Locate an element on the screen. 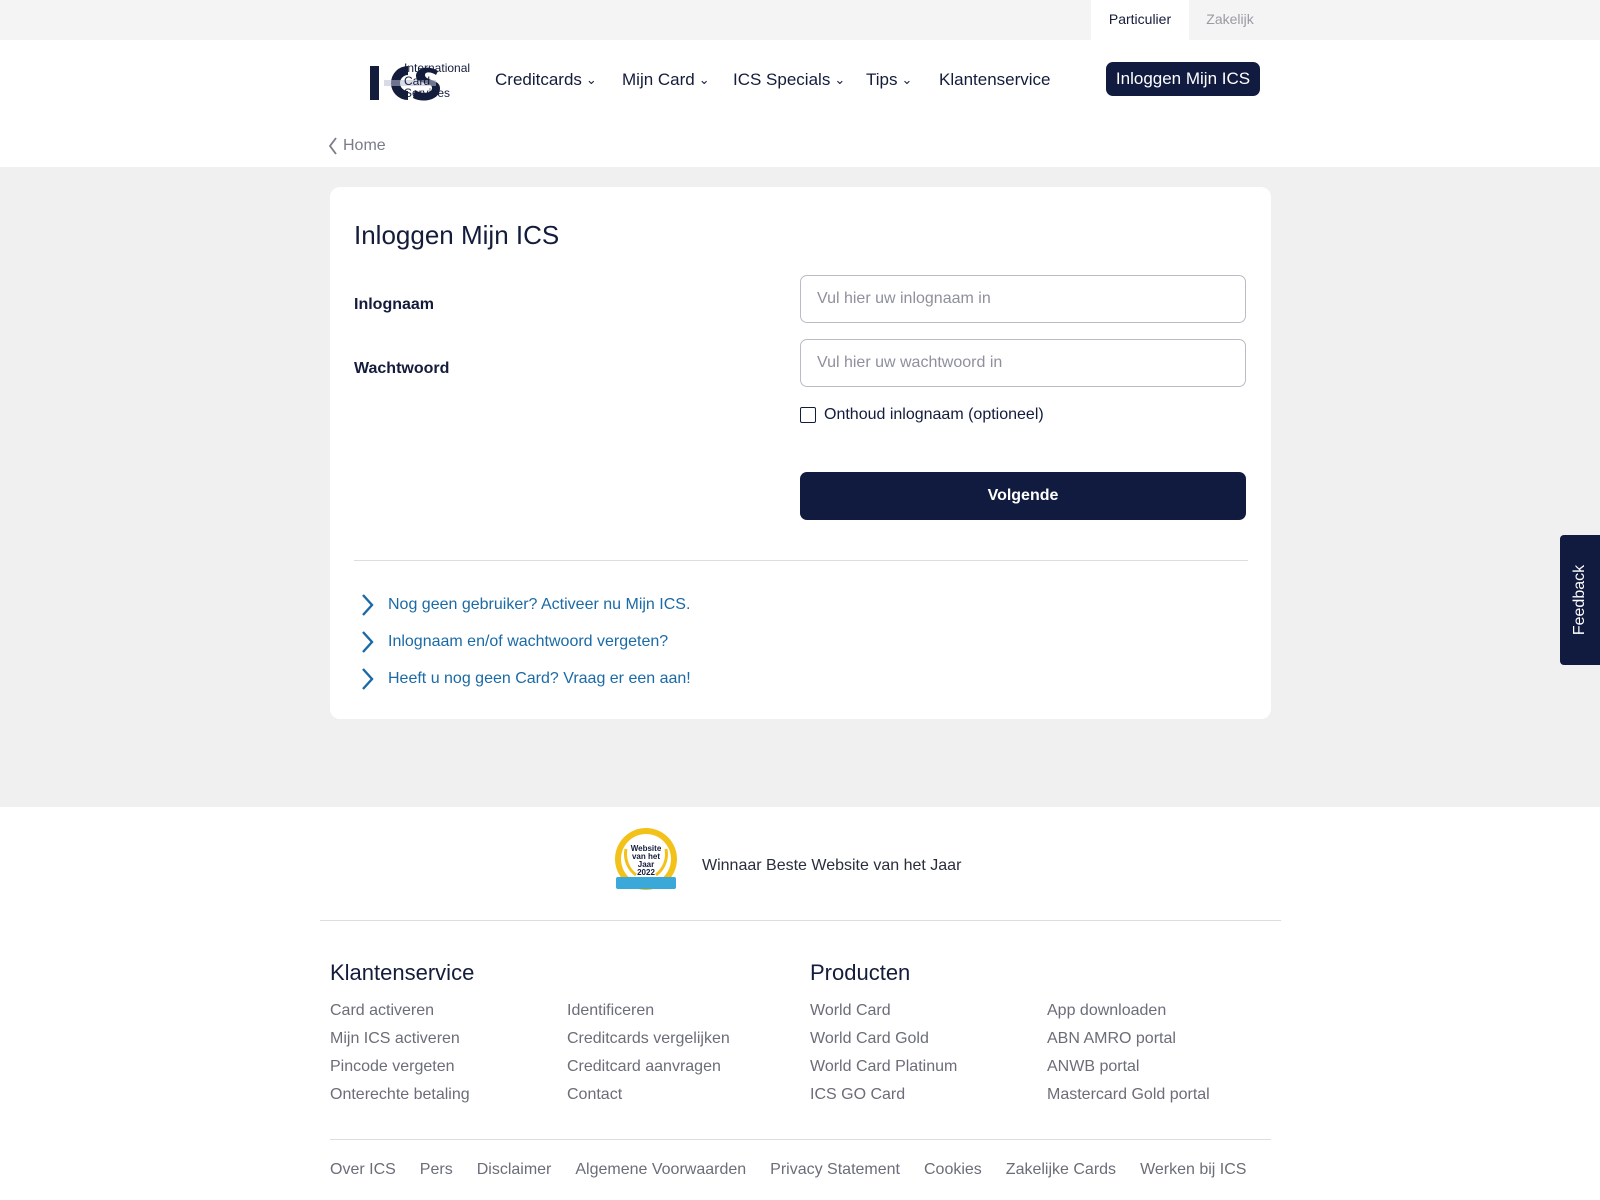 The width and height of the screenshot is (1600, 1200). password-label: Wachtwoord is located at coordinates (402, 368).